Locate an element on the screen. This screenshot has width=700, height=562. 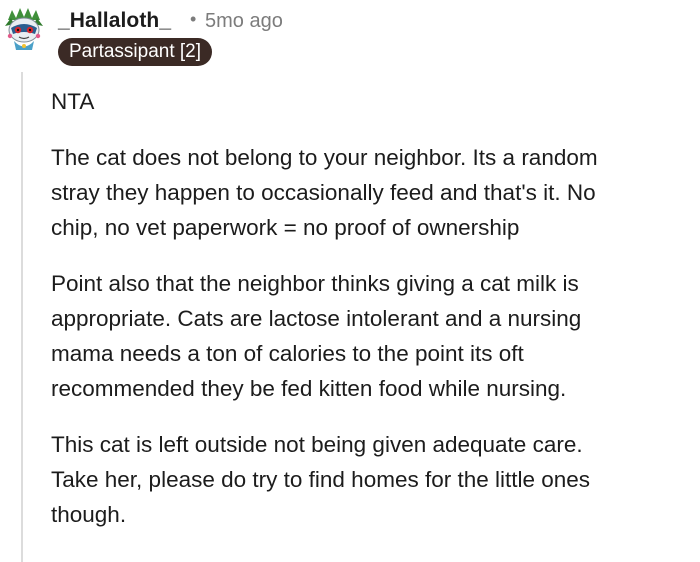
user-flair-badge: Partassipant [2] is located at coordinates (135, 52).